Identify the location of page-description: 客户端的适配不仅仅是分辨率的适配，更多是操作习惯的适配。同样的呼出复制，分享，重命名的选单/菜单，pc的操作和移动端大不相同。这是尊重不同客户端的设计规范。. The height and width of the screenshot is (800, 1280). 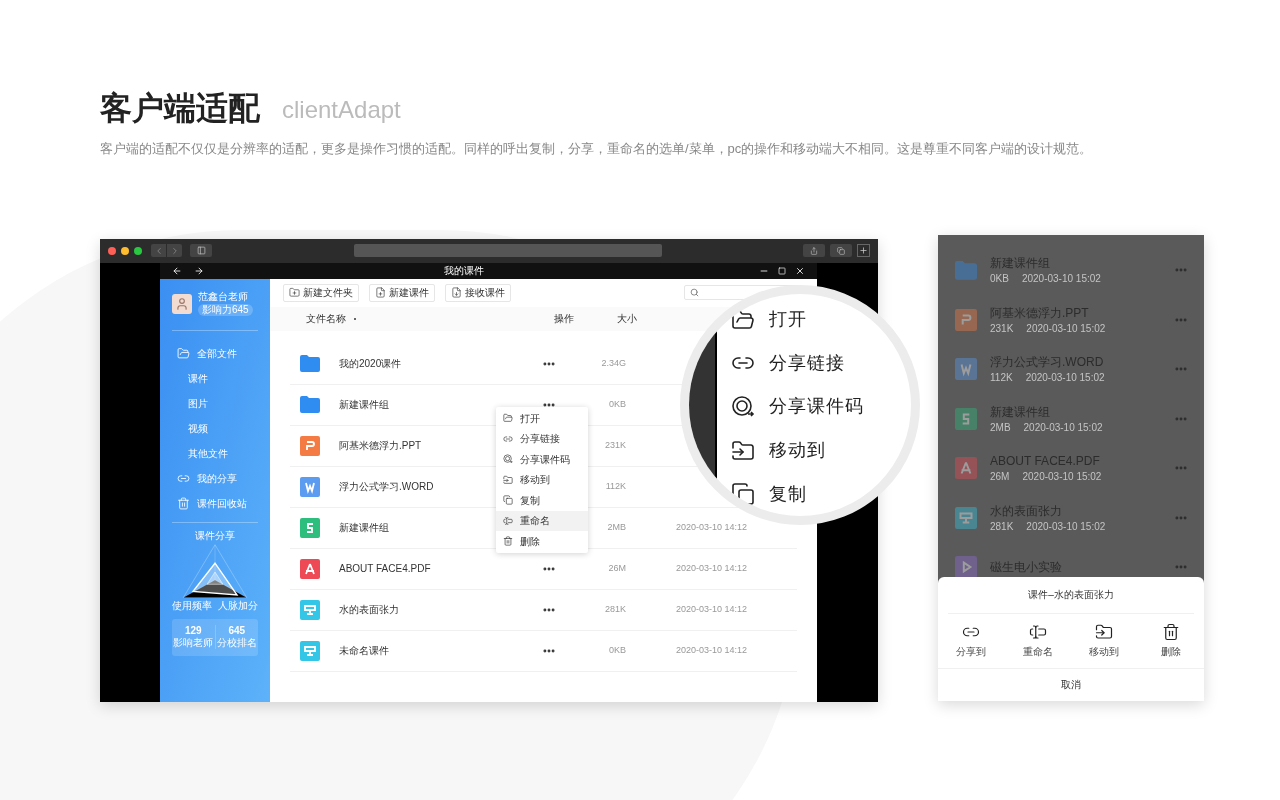
(597, 149).